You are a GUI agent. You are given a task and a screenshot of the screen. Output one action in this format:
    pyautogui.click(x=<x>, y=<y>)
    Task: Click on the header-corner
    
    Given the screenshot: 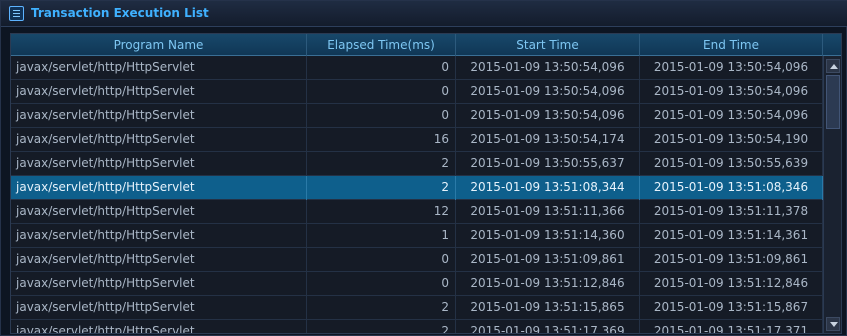 What is the action you would take?
    pyautogui.click(x=832, y=45)
    